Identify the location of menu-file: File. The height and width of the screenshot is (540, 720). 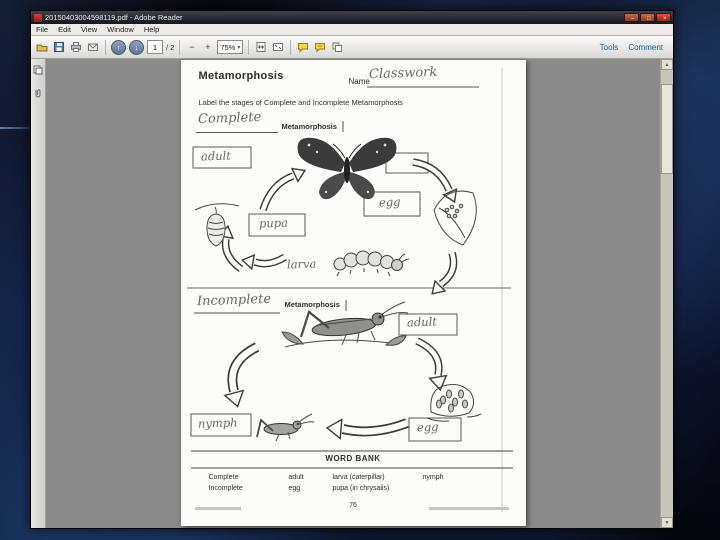
(42, 29).